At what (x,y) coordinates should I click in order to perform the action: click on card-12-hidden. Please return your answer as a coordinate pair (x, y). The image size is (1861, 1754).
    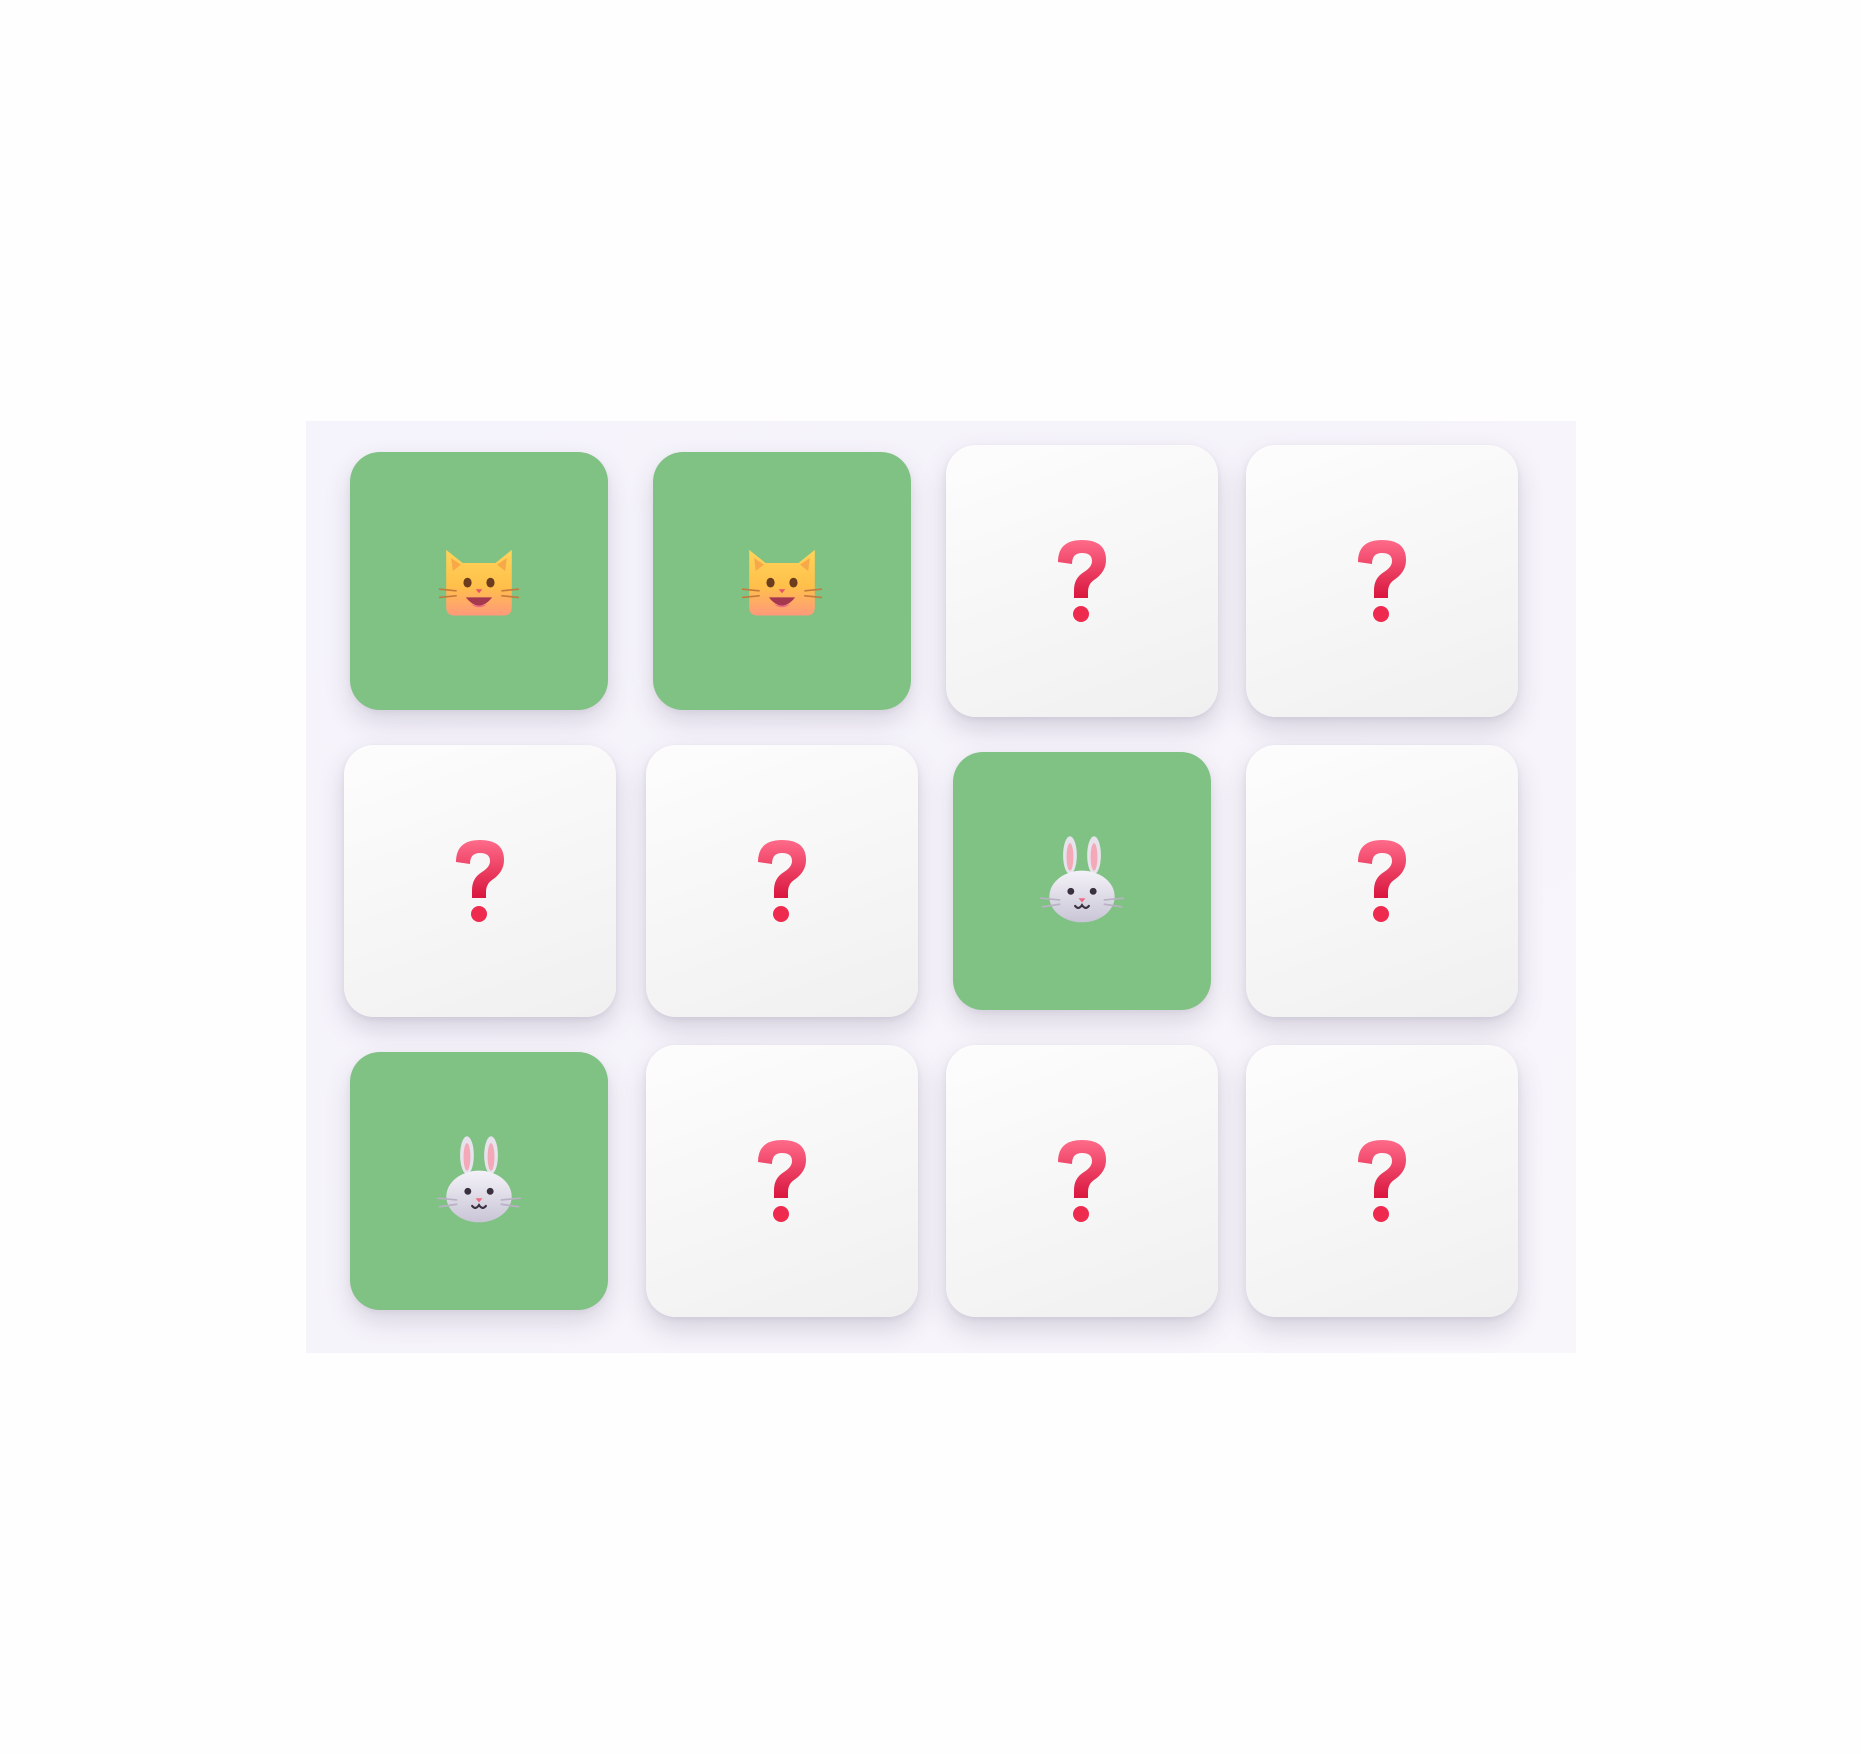
    Looking at the image, I should click on (1382, 1181).